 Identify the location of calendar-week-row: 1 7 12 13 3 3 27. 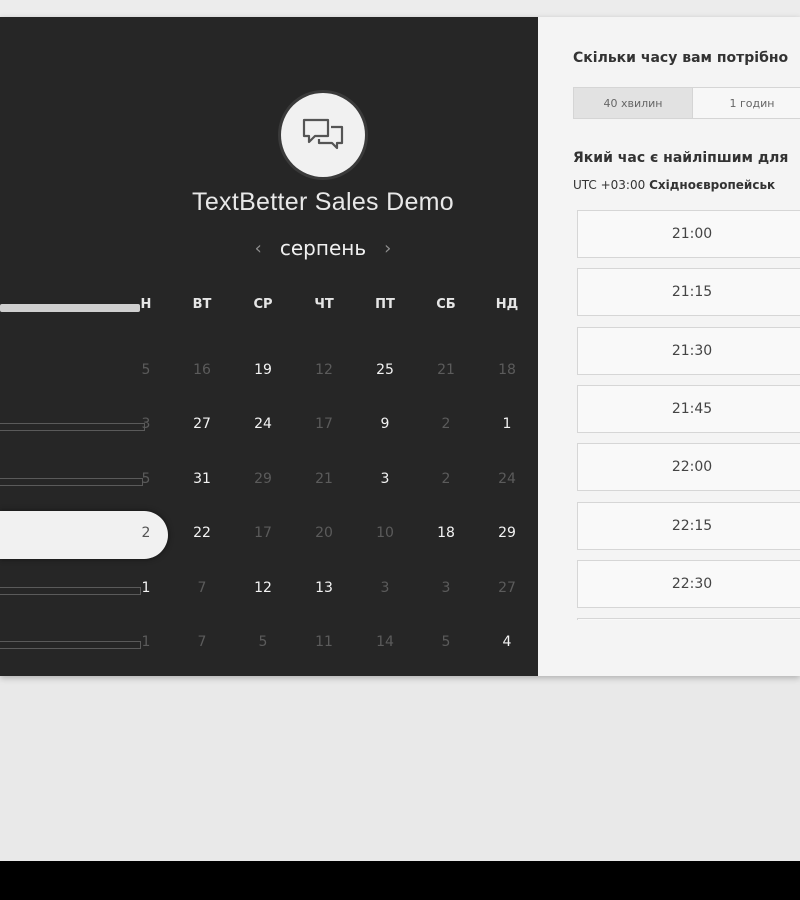
(269, 590).